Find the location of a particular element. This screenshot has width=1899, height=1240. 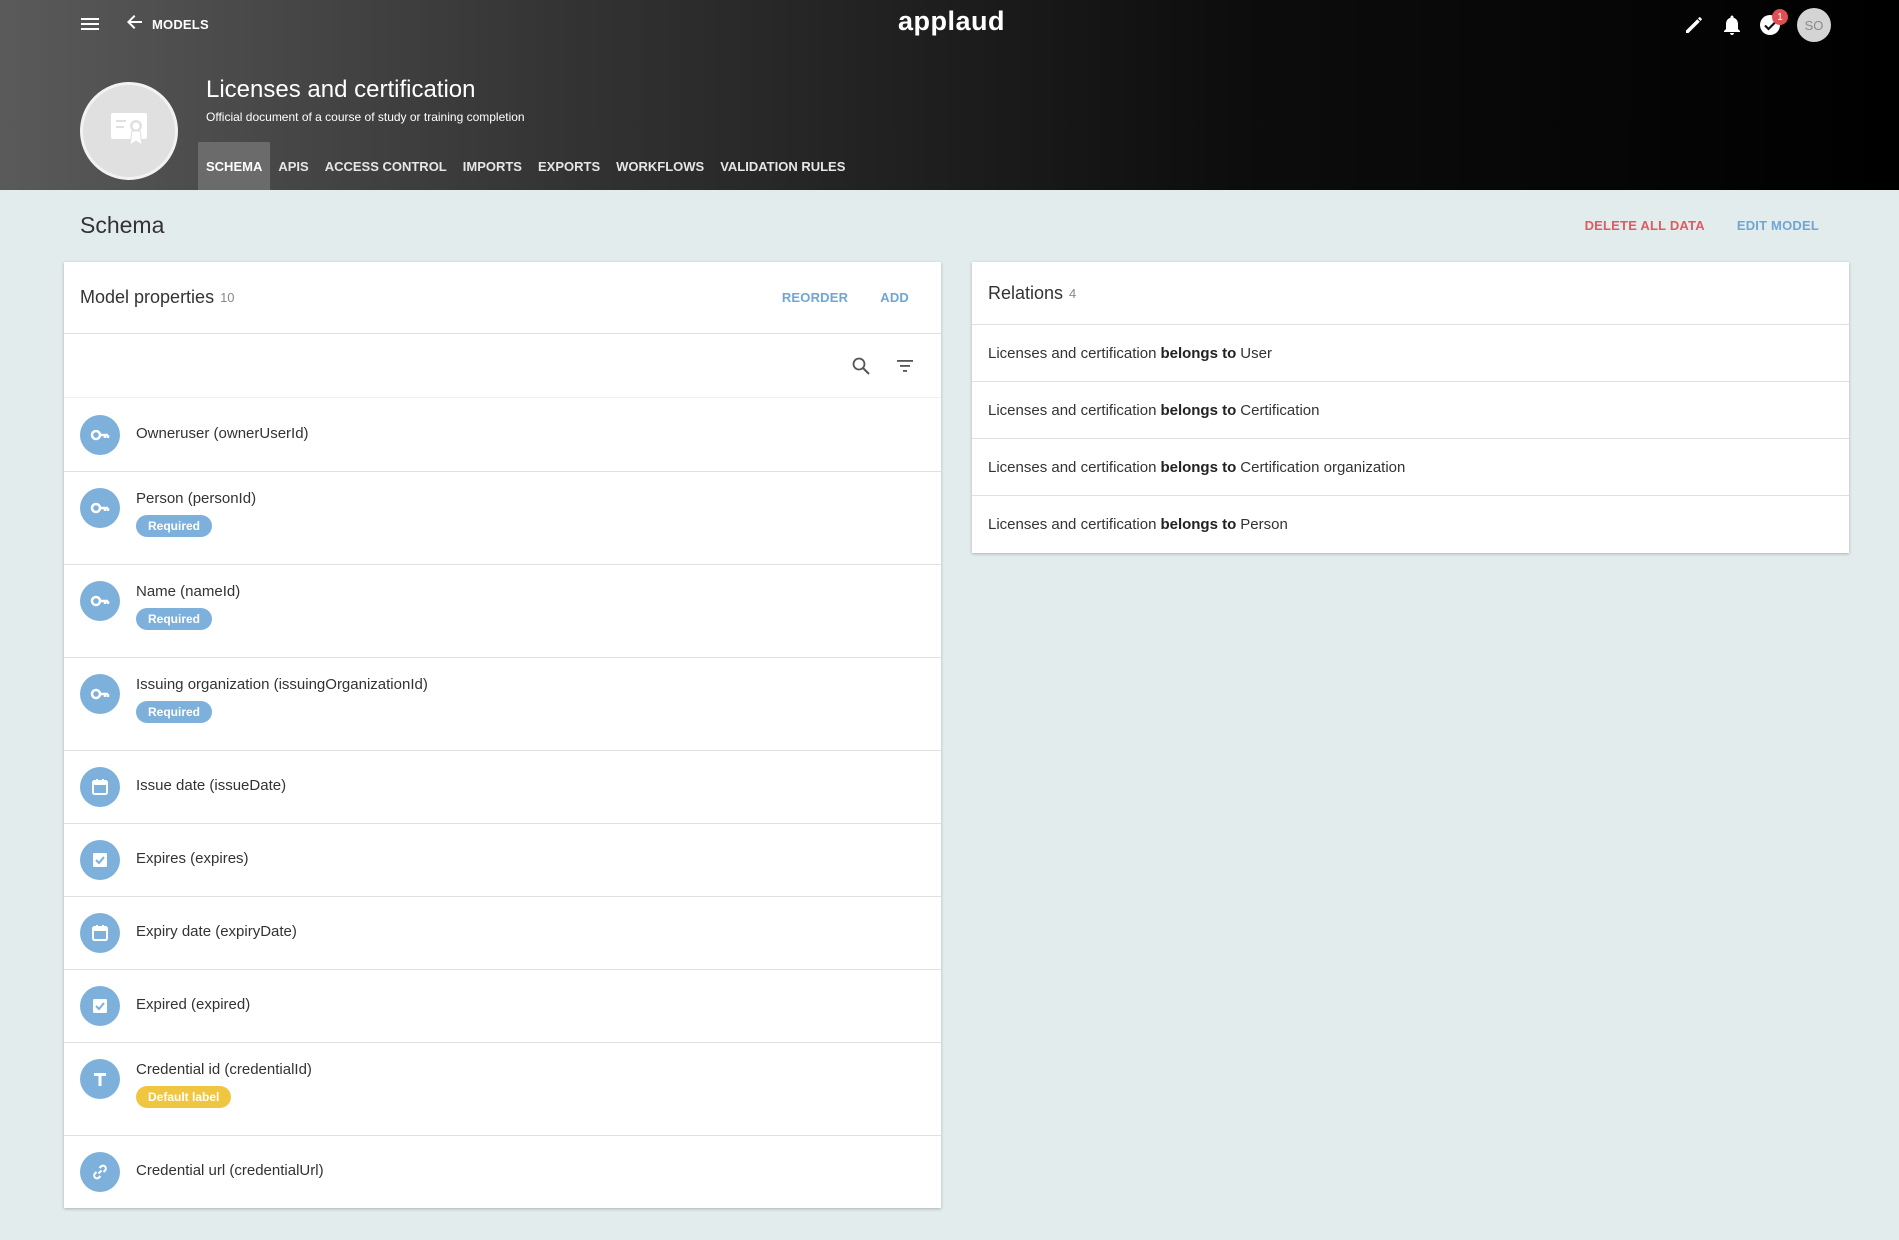

tab-access-control: ACCESS CONTROL is located at coordinates (386, 166).